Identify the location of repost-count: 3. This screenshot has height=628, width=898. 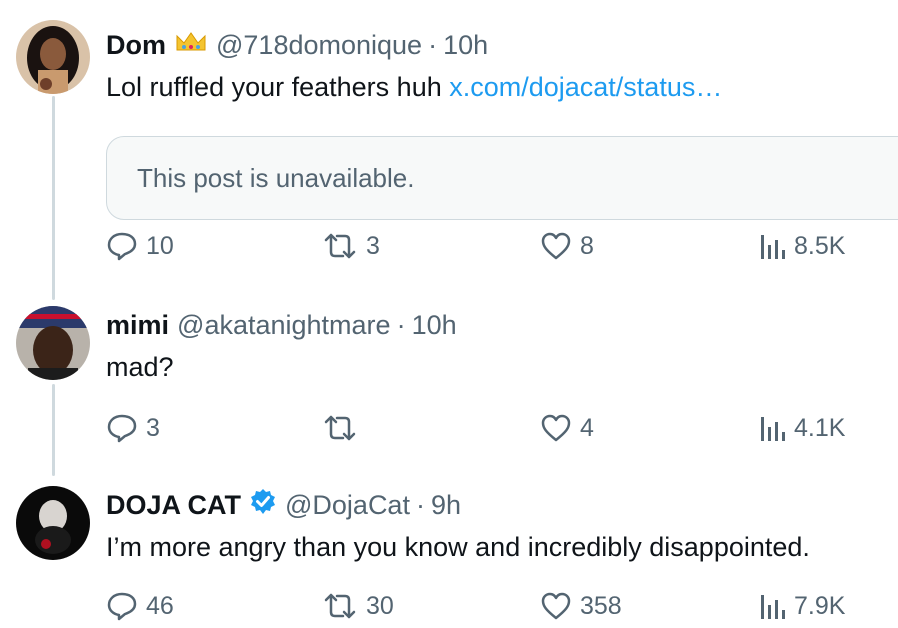
(373, 245).